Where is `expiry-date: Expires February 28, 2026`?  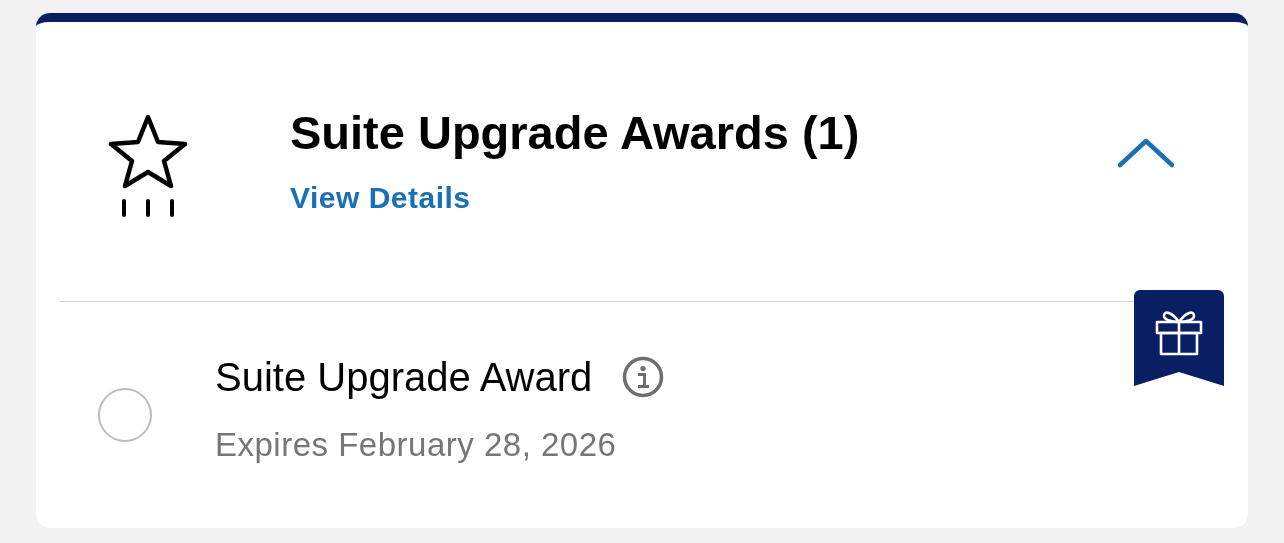 expiry-date: Expires February 28, 2026 is located at coordinates (416, 445).